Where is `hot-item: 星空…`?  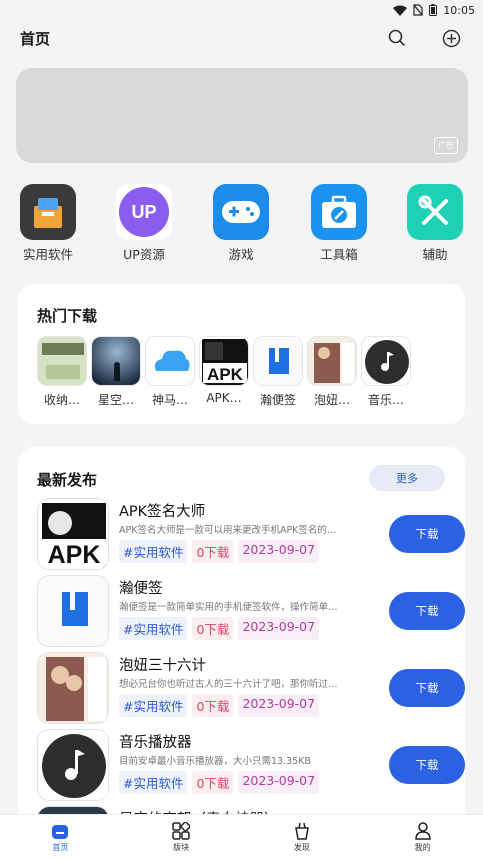 hot-item: 星空… is located at coordinates (116, 372).